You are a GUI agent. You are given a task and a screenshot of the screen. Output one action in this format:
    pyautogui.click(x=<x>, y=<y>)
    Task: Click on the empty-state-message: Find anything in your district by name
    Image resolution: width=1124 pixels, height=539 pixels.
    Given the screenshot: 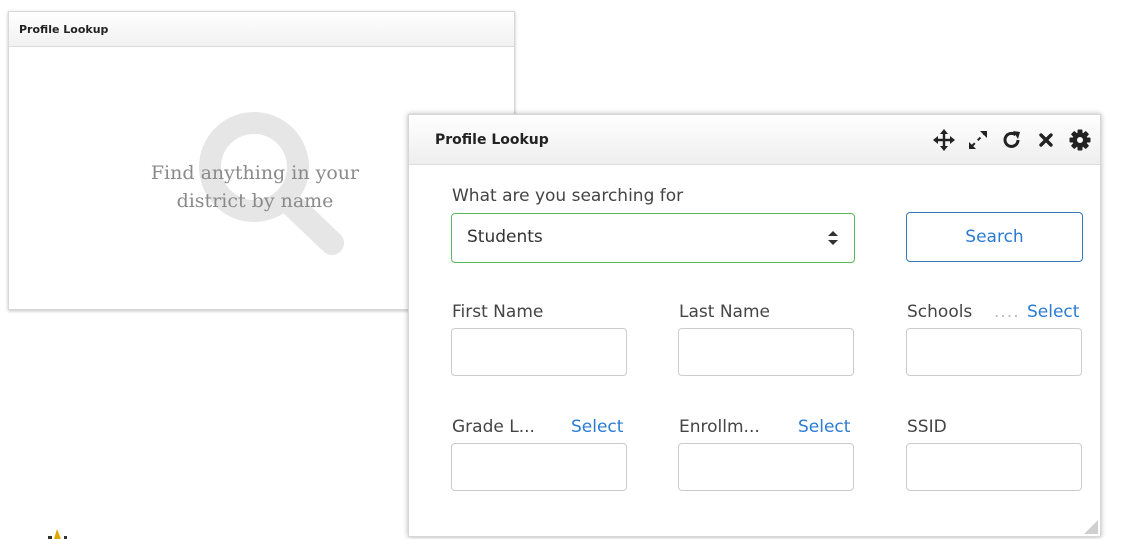 What is the action you would take?
    pyautogui.click(x=255, y=187)
    